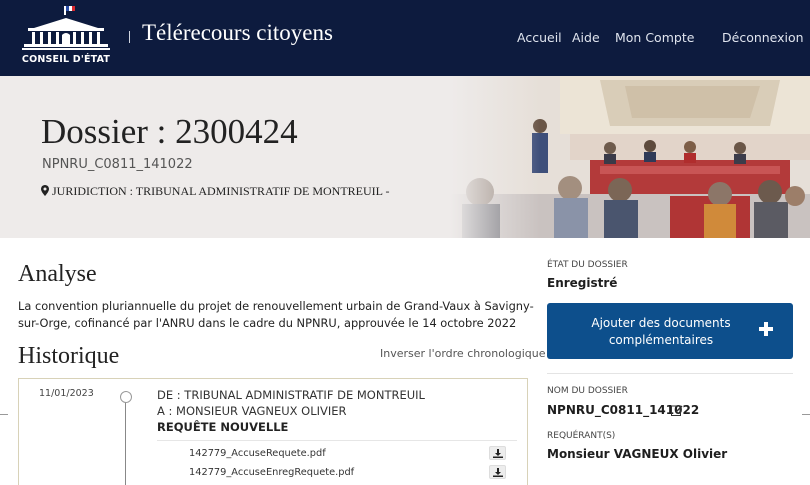  Describe the element at coordinates (4, 414) in the screenshot. I see `left-edge-mark` at that location.